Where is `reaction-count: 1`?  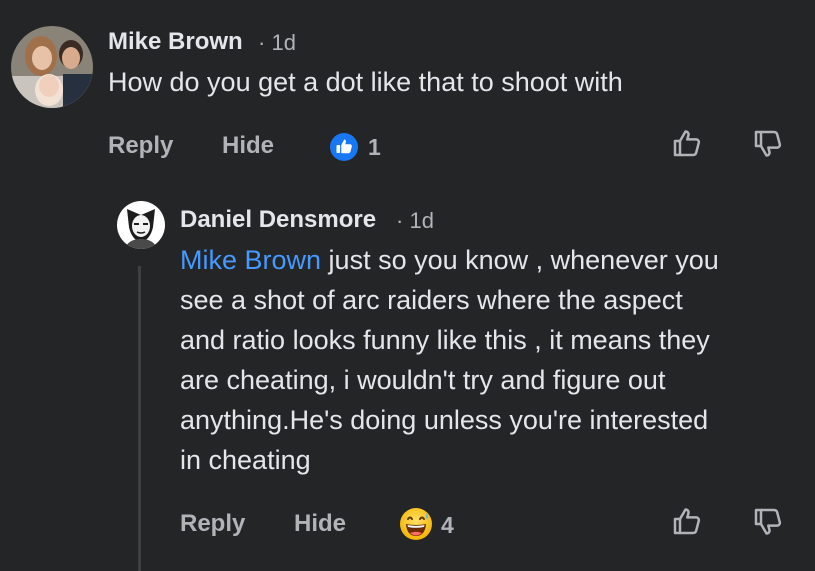 reaction-count: 1 is located at coordinates (374, 147).